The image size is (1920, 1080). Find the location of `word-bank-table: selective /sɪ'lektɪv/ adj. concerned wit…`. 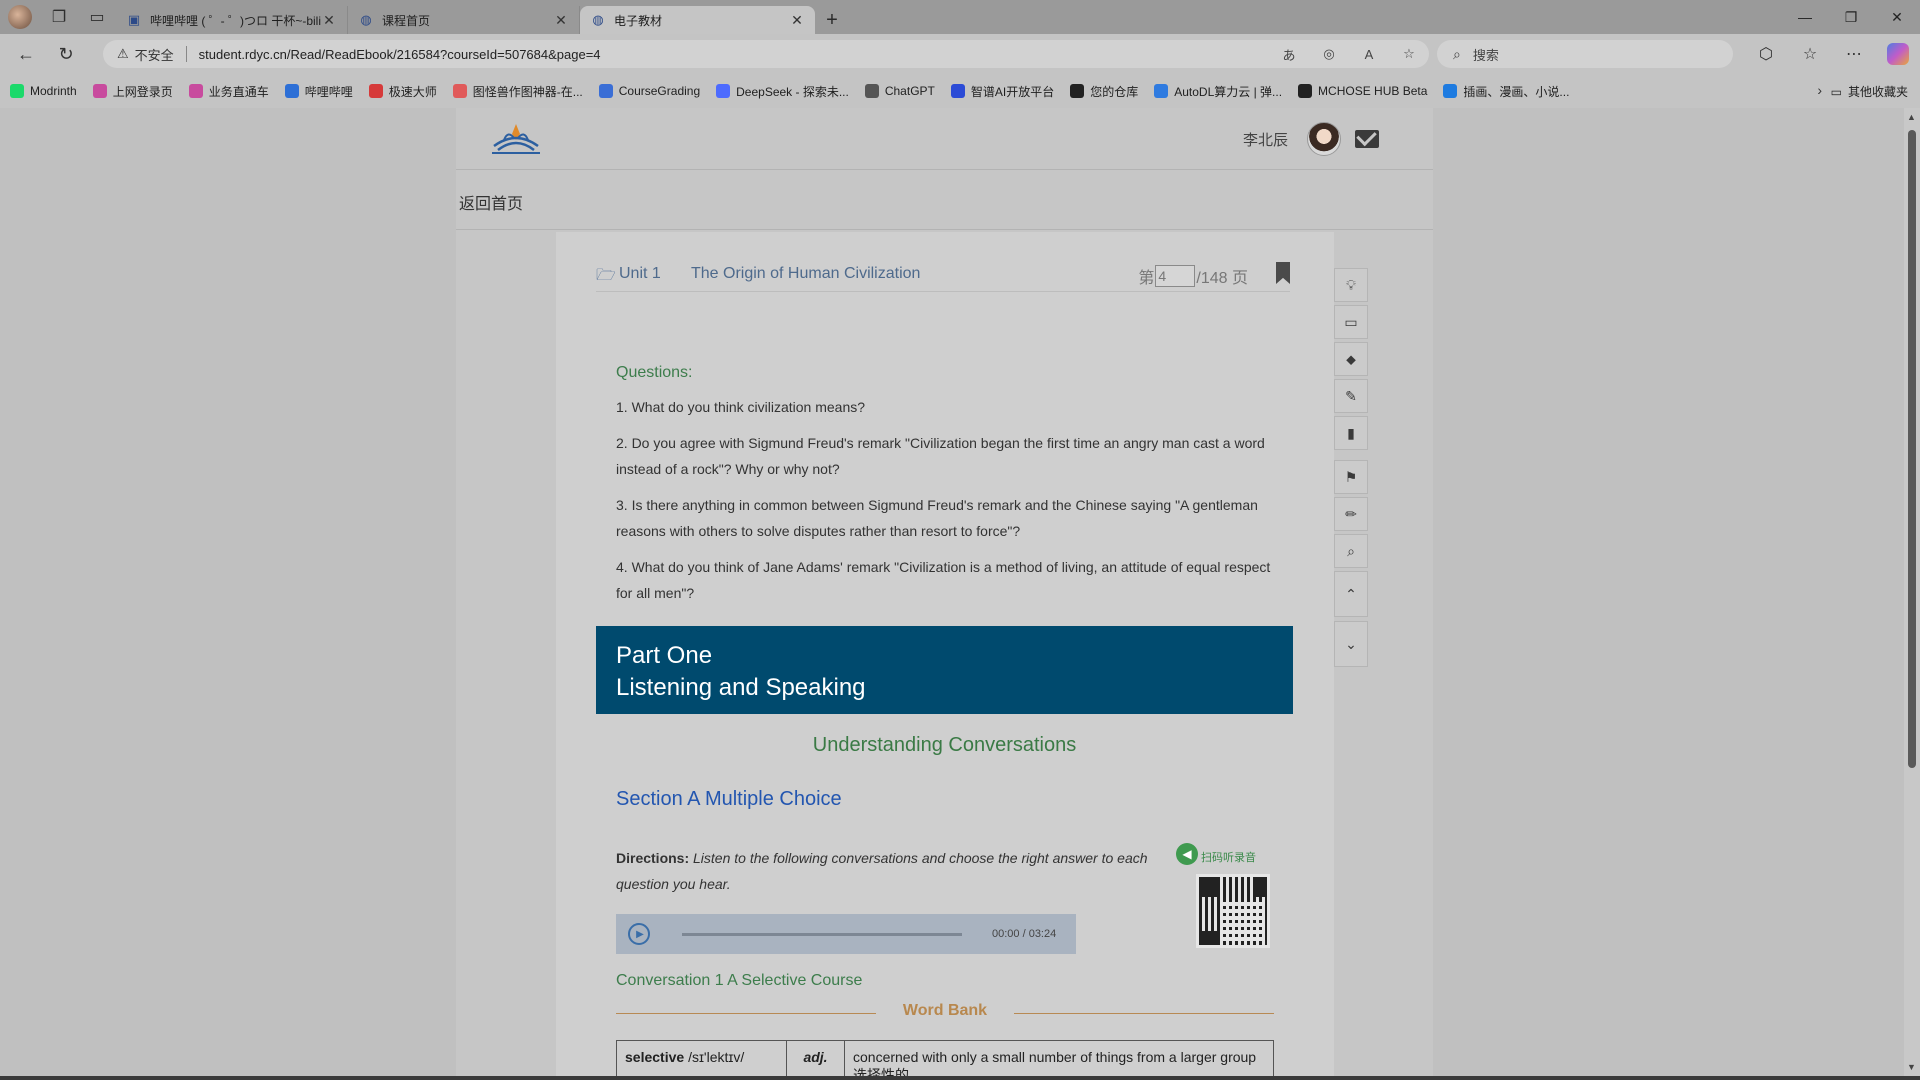

word-bank-table: selective /sɪ'lektɪv/ adj. concerned wit… is located at coordinates (945, 1058).